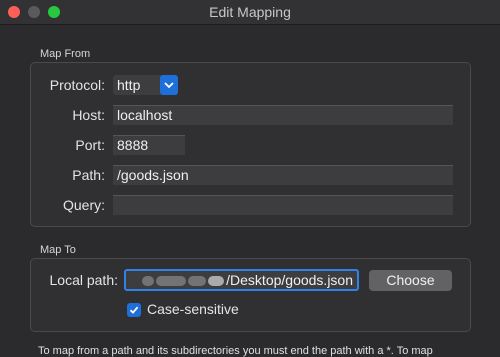  Describe the element at coordinates (289, 280) in the screenshot. I see `local-path-visible-text: /Desktop/goods.json` at that location.